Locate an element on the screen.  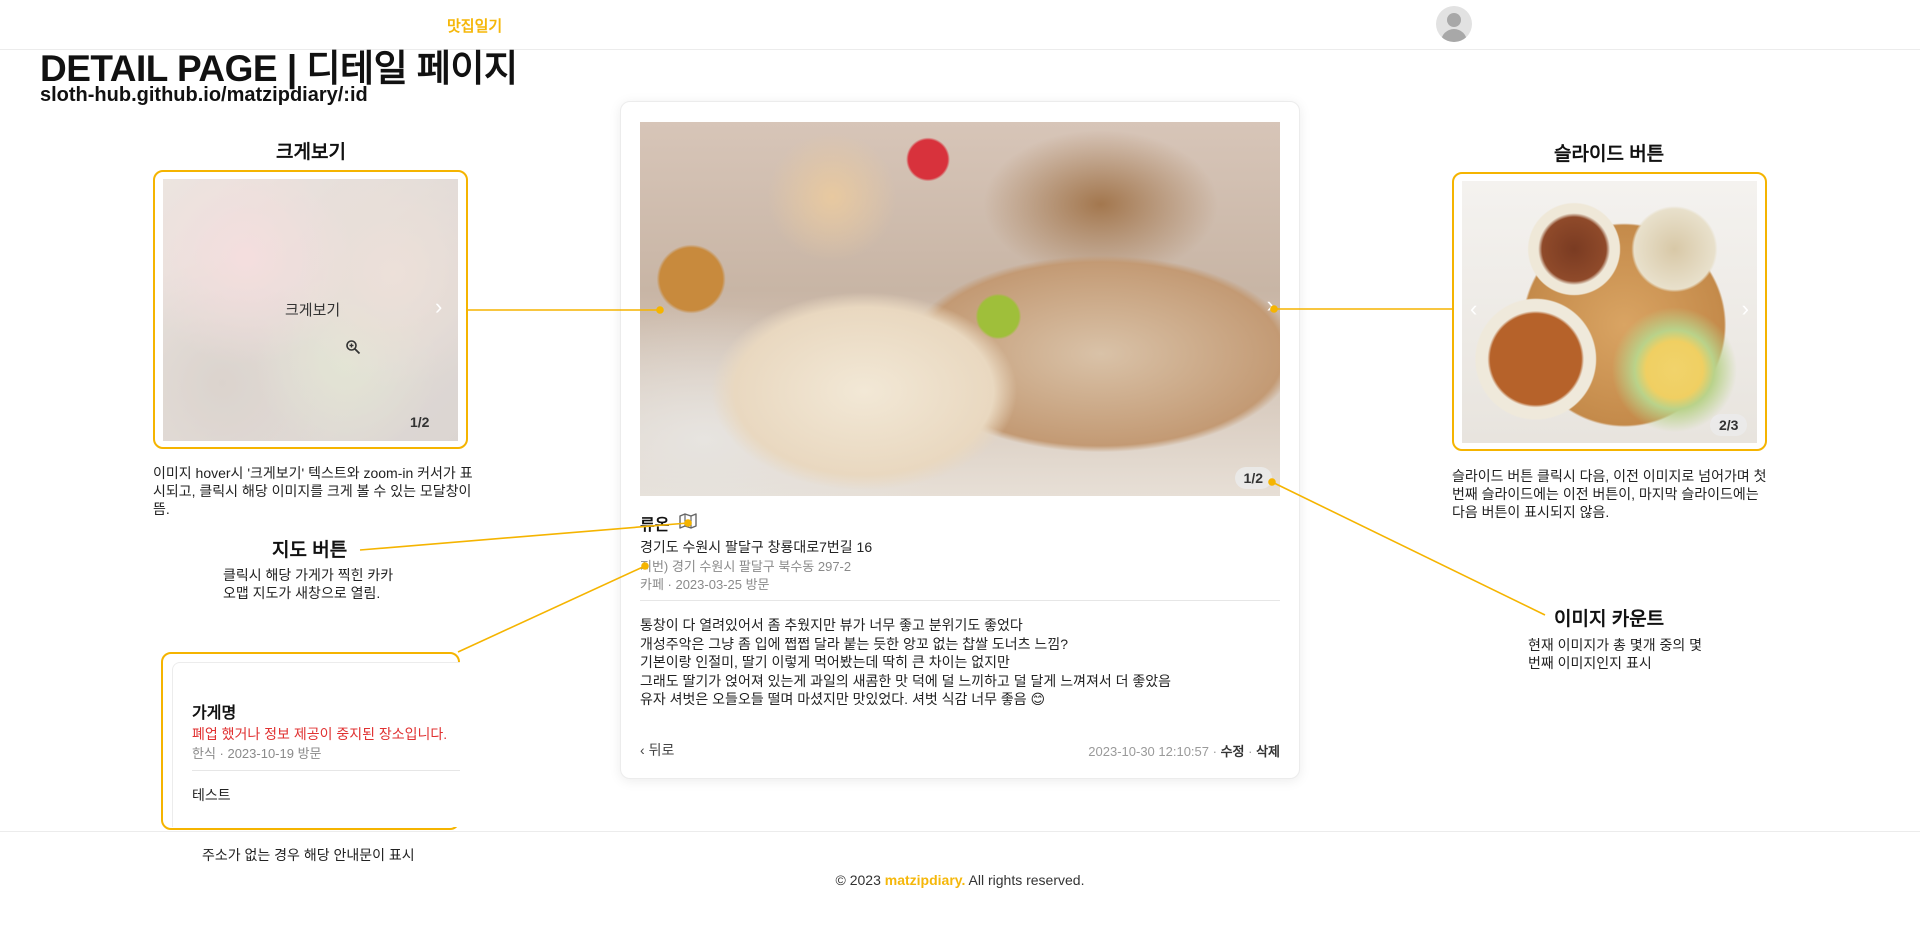
post-timestamp: 2023-10-30 12:10:57 is located at coordinates (1148, 751).